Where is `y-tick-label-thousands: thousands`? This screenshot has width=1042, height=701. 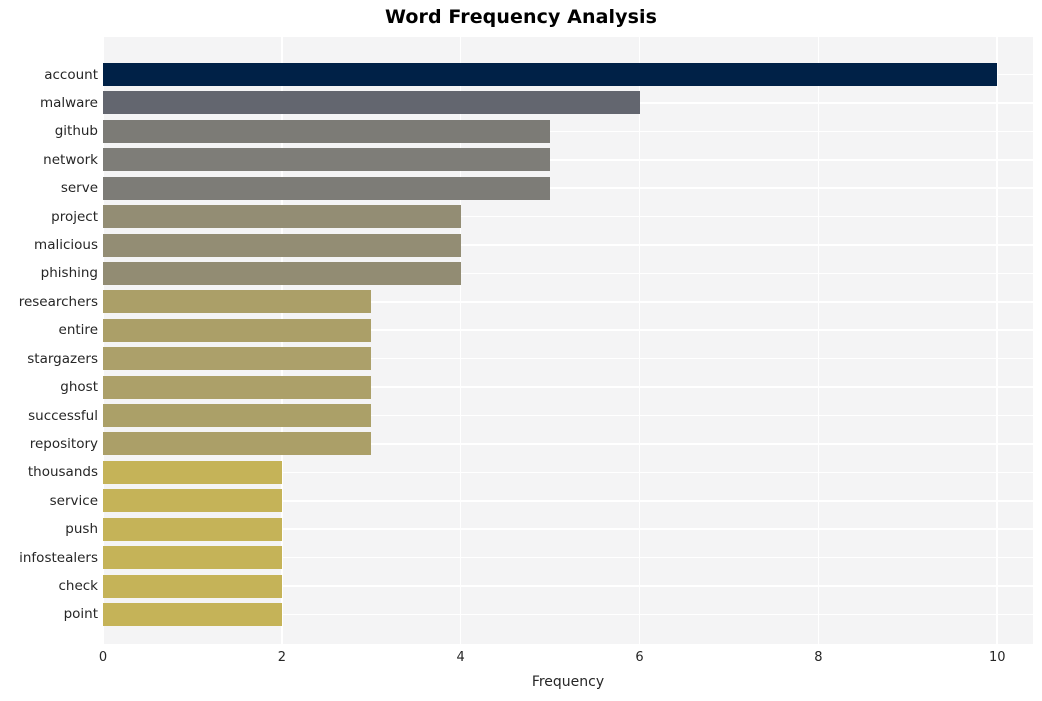 y-tick-label-thousands: thousands is located at coordinates (62, 472).